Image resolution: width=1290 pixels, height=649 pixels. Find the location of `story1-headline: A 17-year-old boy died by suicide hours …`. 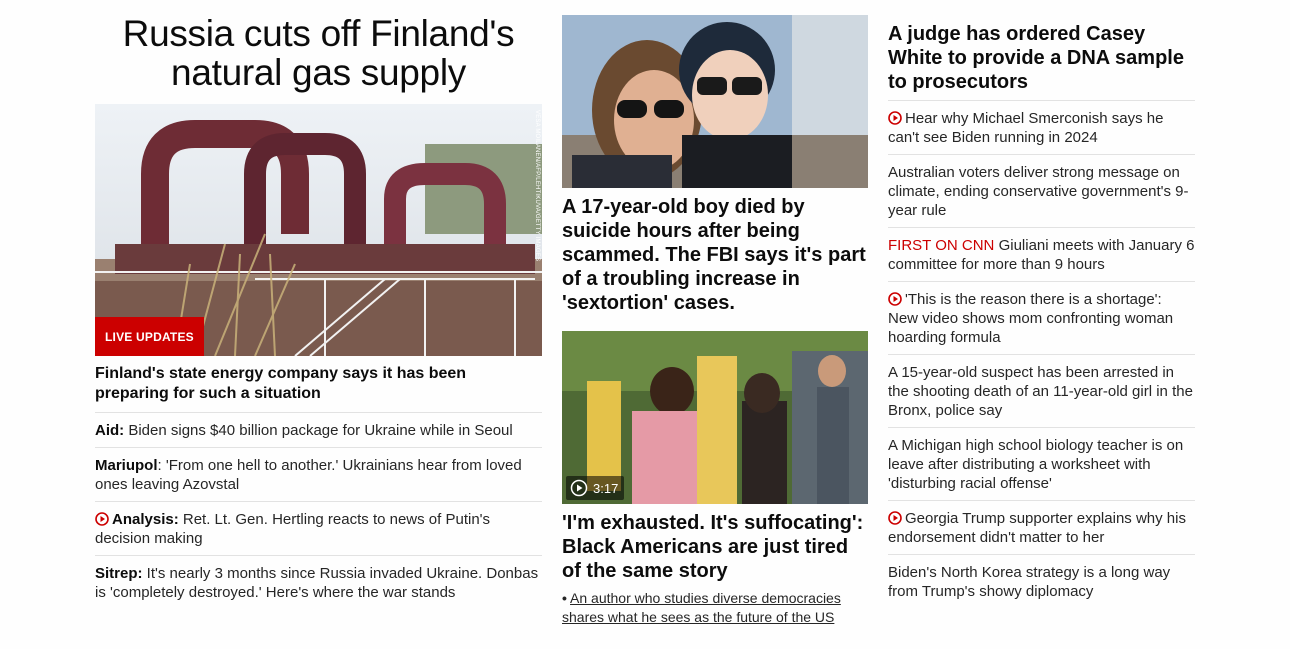

story1-headline: A 17-year-old boy died by suicide hours … is located at coordinates (715, 255).